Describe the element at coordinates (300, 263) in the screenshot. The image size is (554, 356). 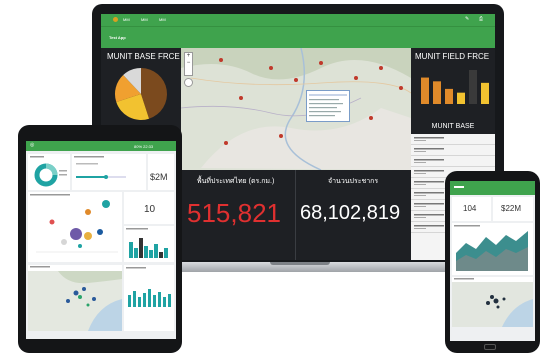
I see `laptop-notch` at that location.